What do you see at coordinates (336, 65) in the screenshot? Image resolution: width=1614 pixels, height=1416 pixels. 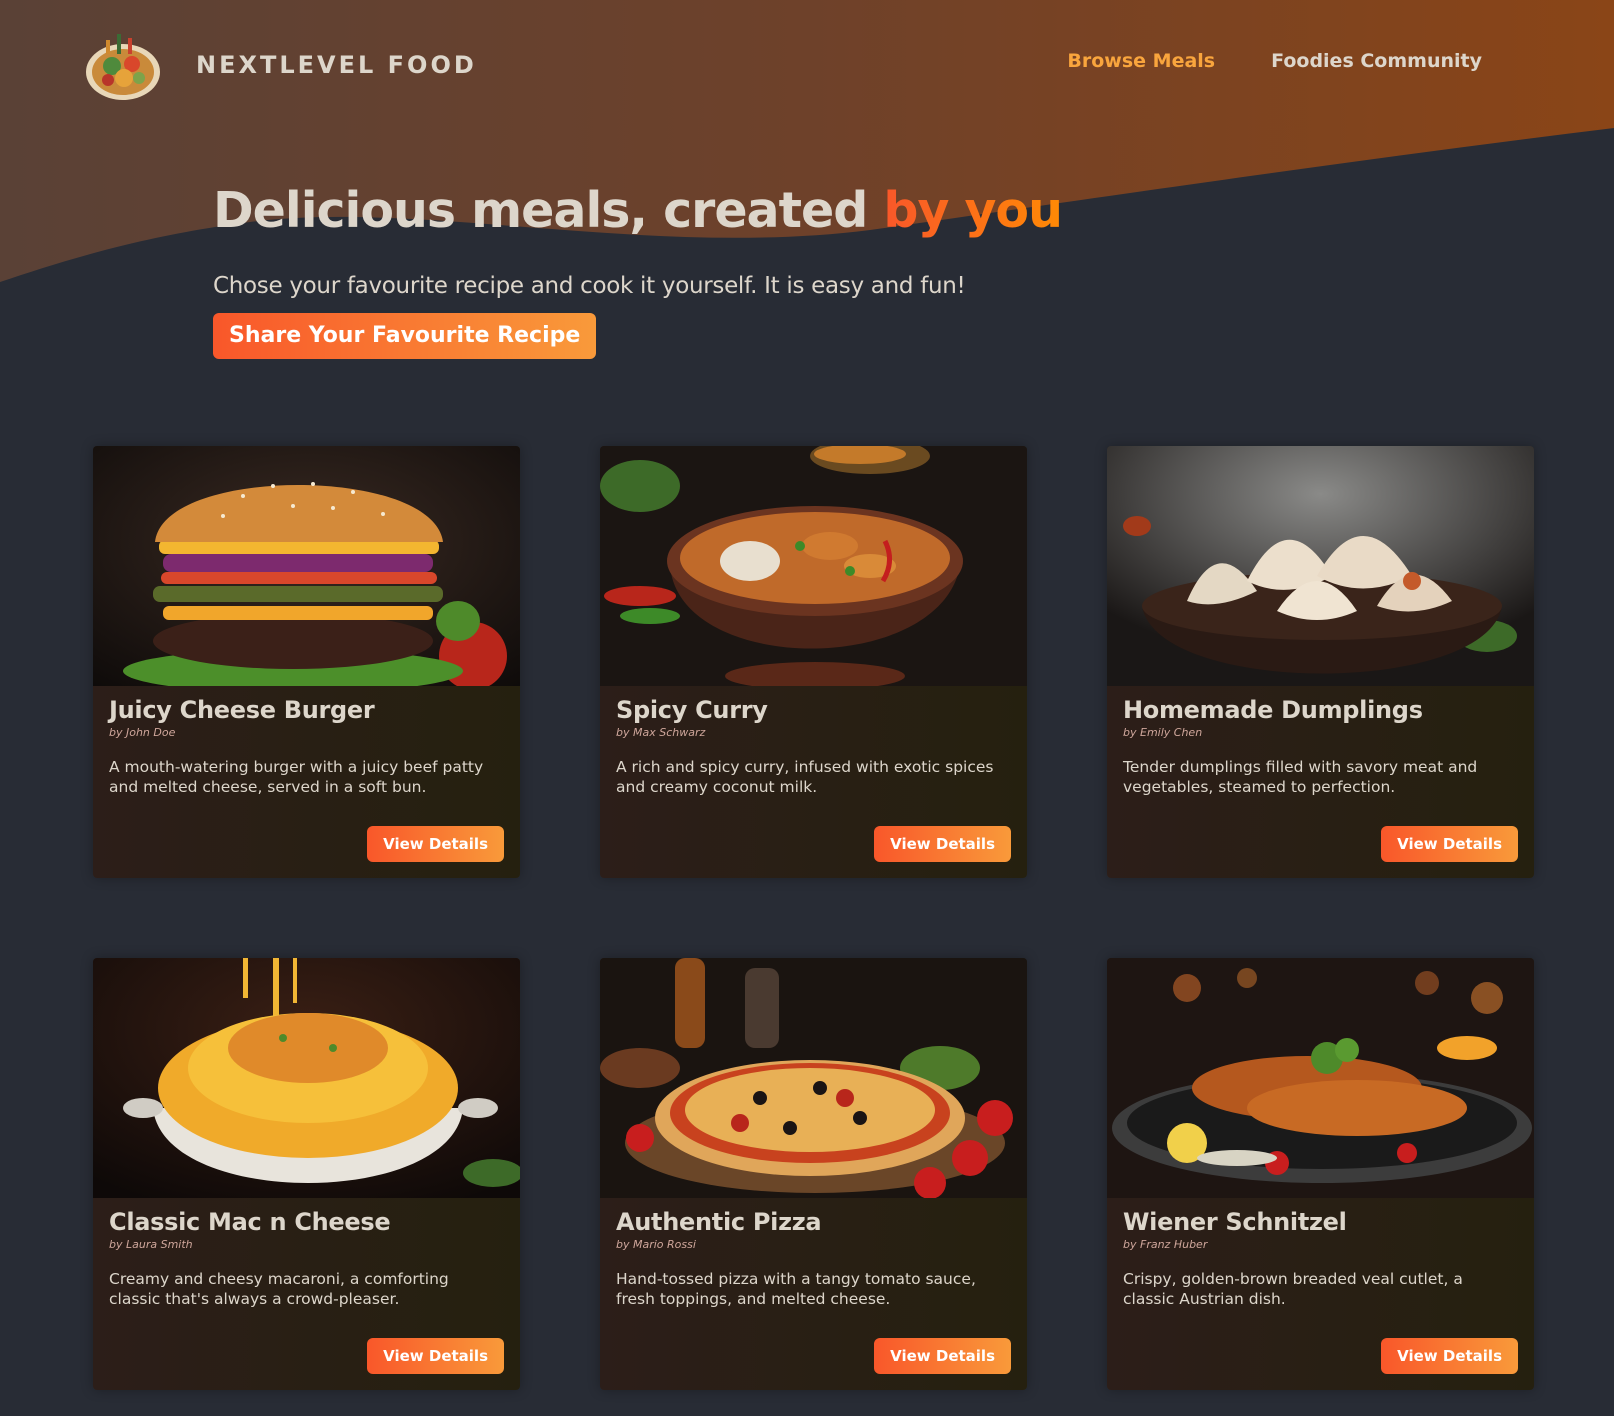 I see `site-name: NextLevel Food` at bounding box center [336, 65].